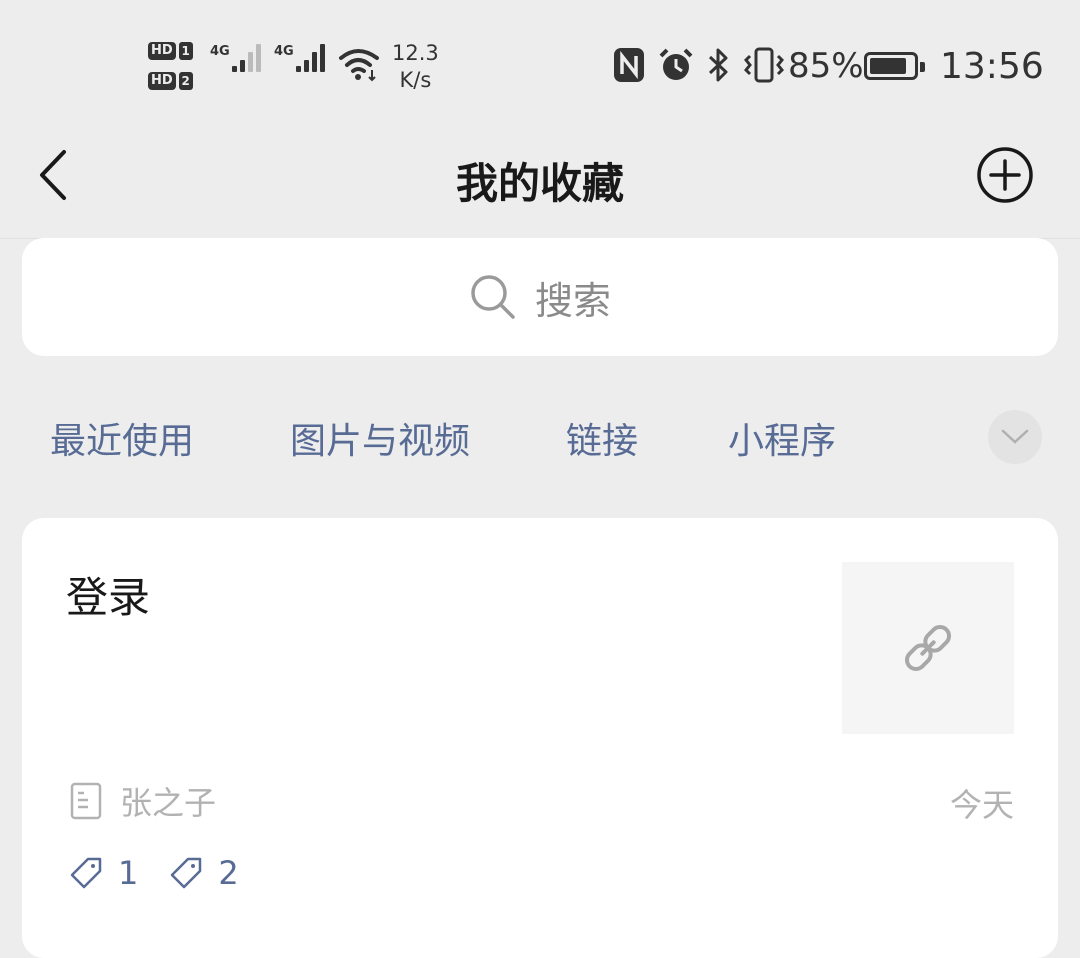  I want to click on sim-indicators: HD 1 HD 2, so click(174, 70).